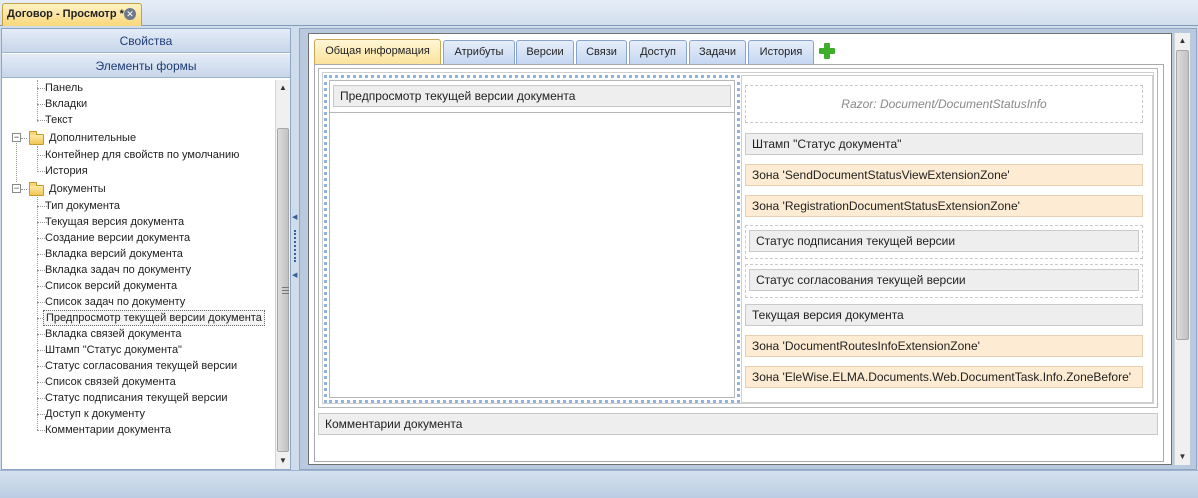 This screenshot has height=498, width=1198. I want to click on tab-general-info: Общая информация, so click(377, 52).